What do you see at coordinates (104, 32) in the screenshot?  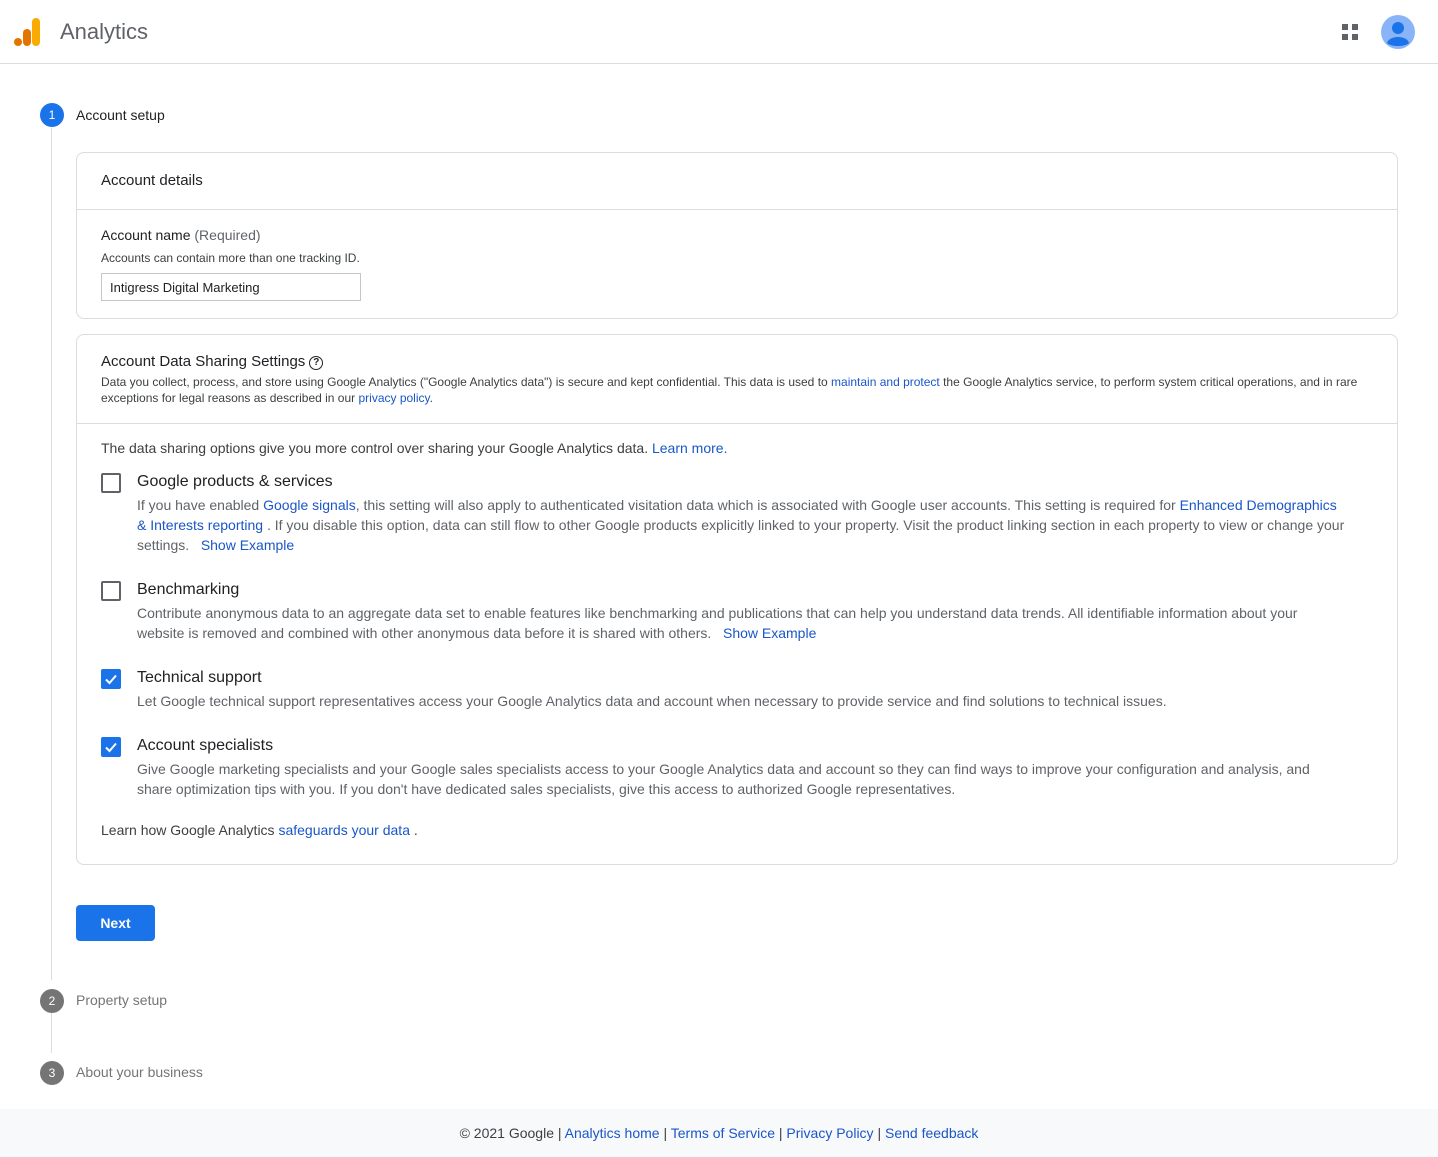 I see `app-title: Analytics` at bounding box center [104, 32].